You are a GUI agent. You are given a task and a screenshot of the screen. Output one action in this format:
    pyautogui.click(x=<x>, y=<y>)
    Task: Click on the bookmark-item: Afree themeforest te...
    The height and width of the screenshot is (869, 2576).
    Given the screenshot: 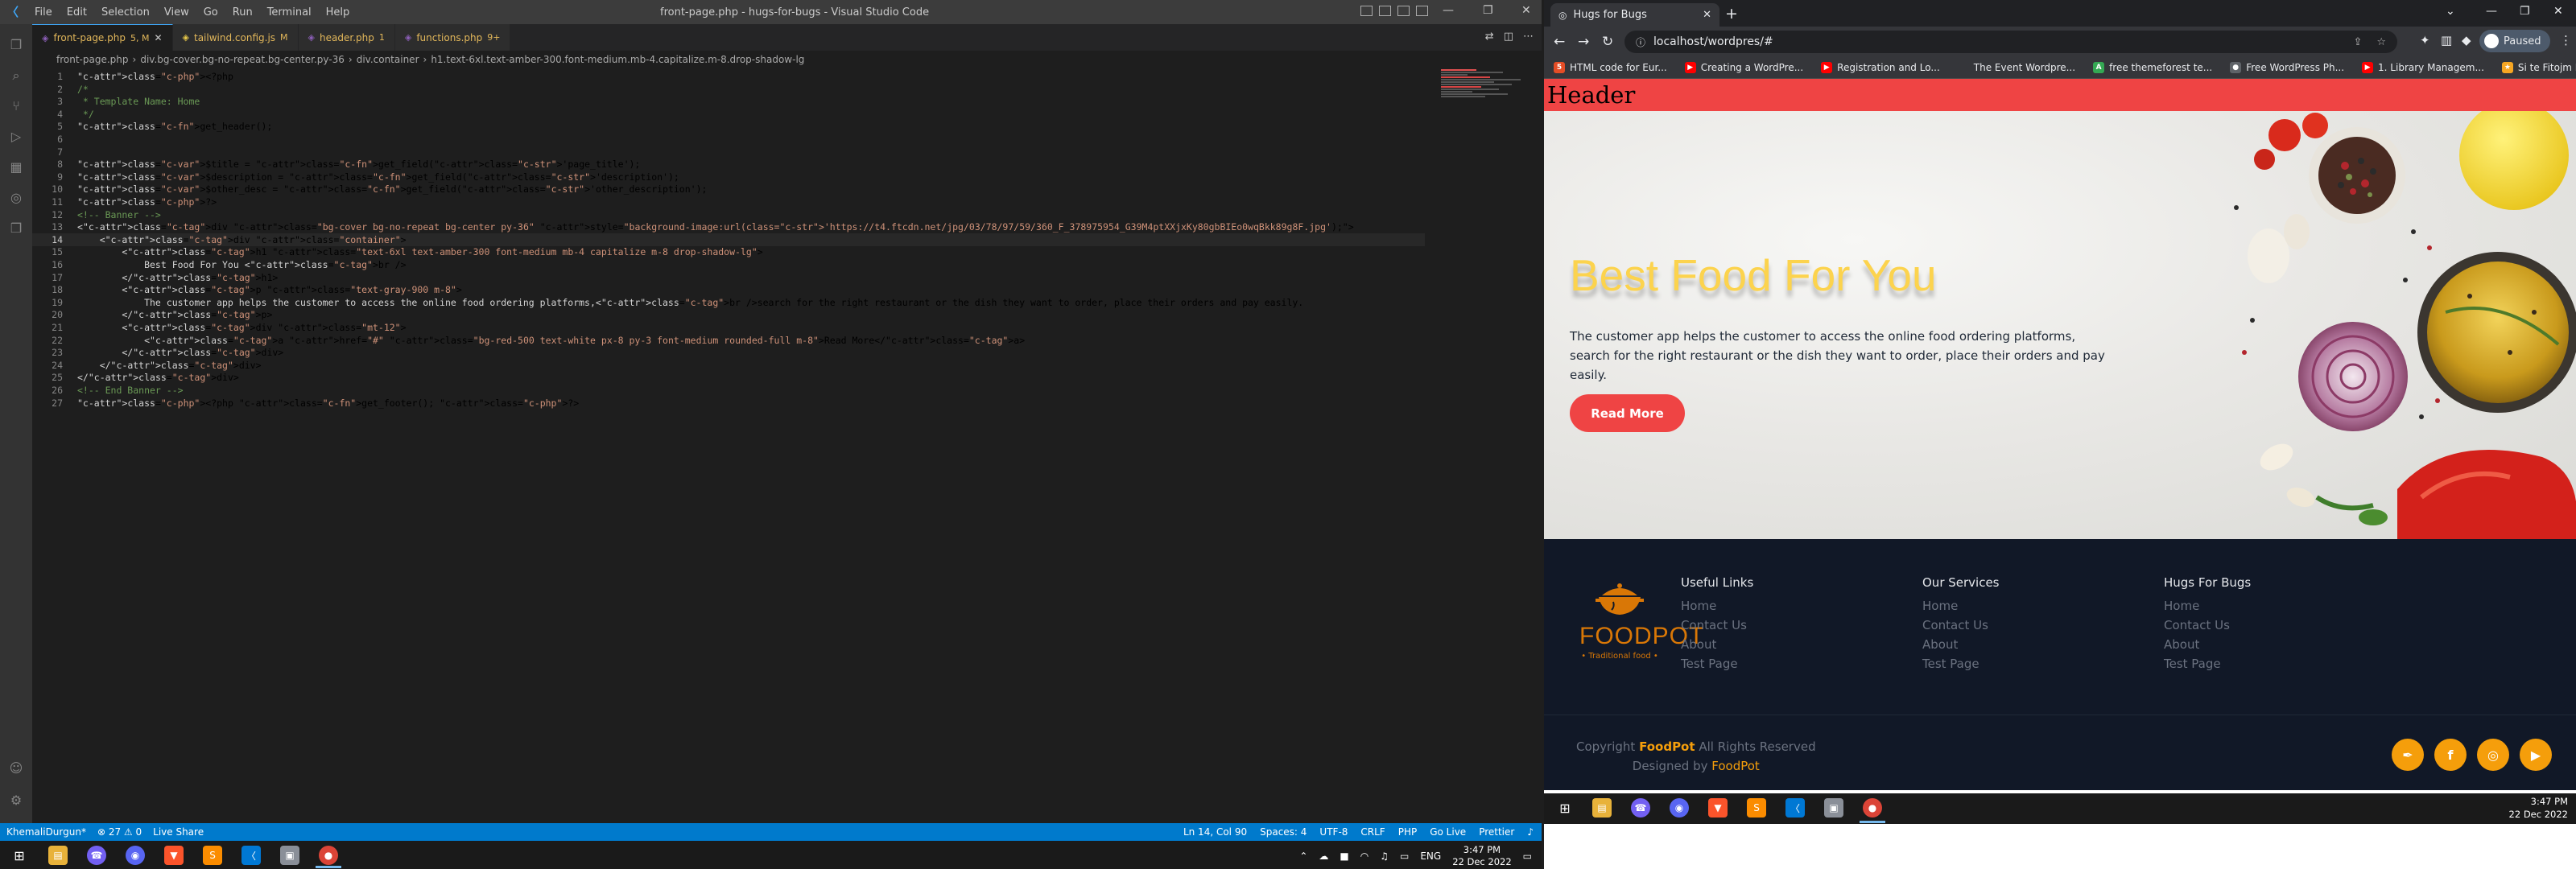 What is the action you would take?
    pyautogui.click(x=2152, y=67)
    